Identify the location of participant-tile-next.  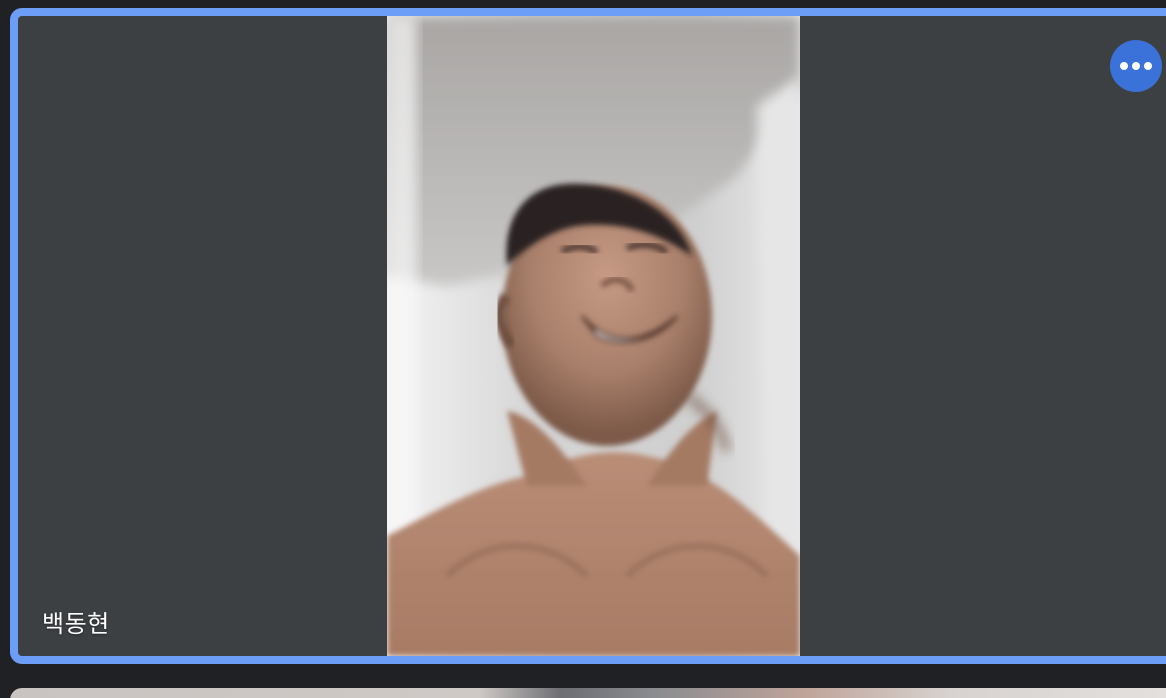
(588, 693).